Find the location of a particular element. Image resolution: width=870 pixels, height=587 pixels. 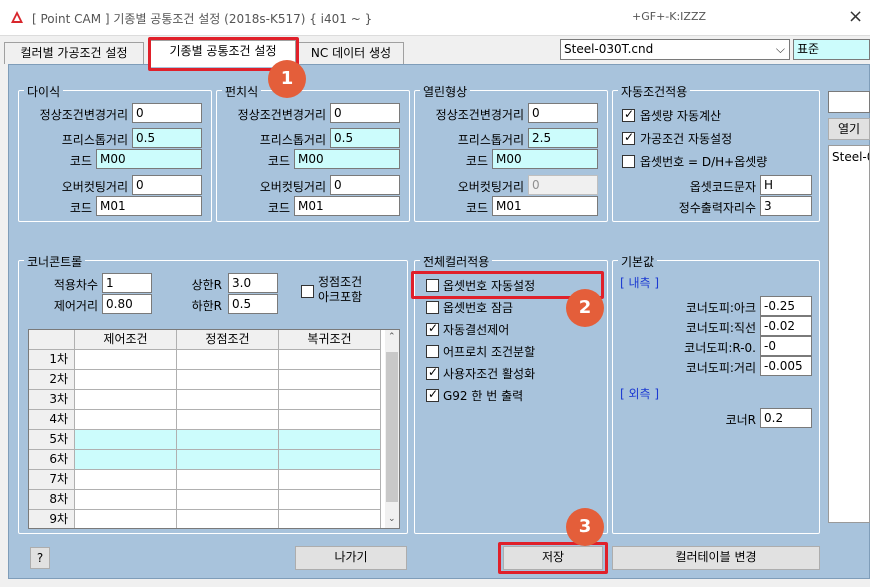

upper-r-input: 3.0 is located at coordinates (253, 283).